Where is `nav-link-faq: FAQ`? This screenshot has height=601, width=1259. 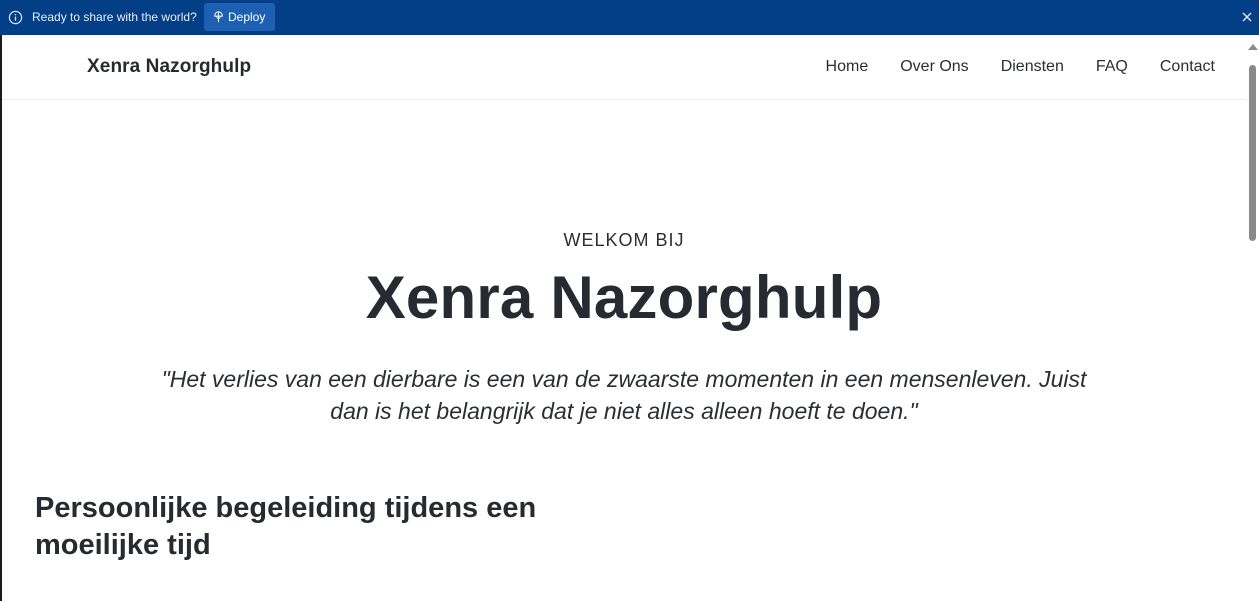 nav-link-faq: FAQ is located at coordinates (1112, 67).